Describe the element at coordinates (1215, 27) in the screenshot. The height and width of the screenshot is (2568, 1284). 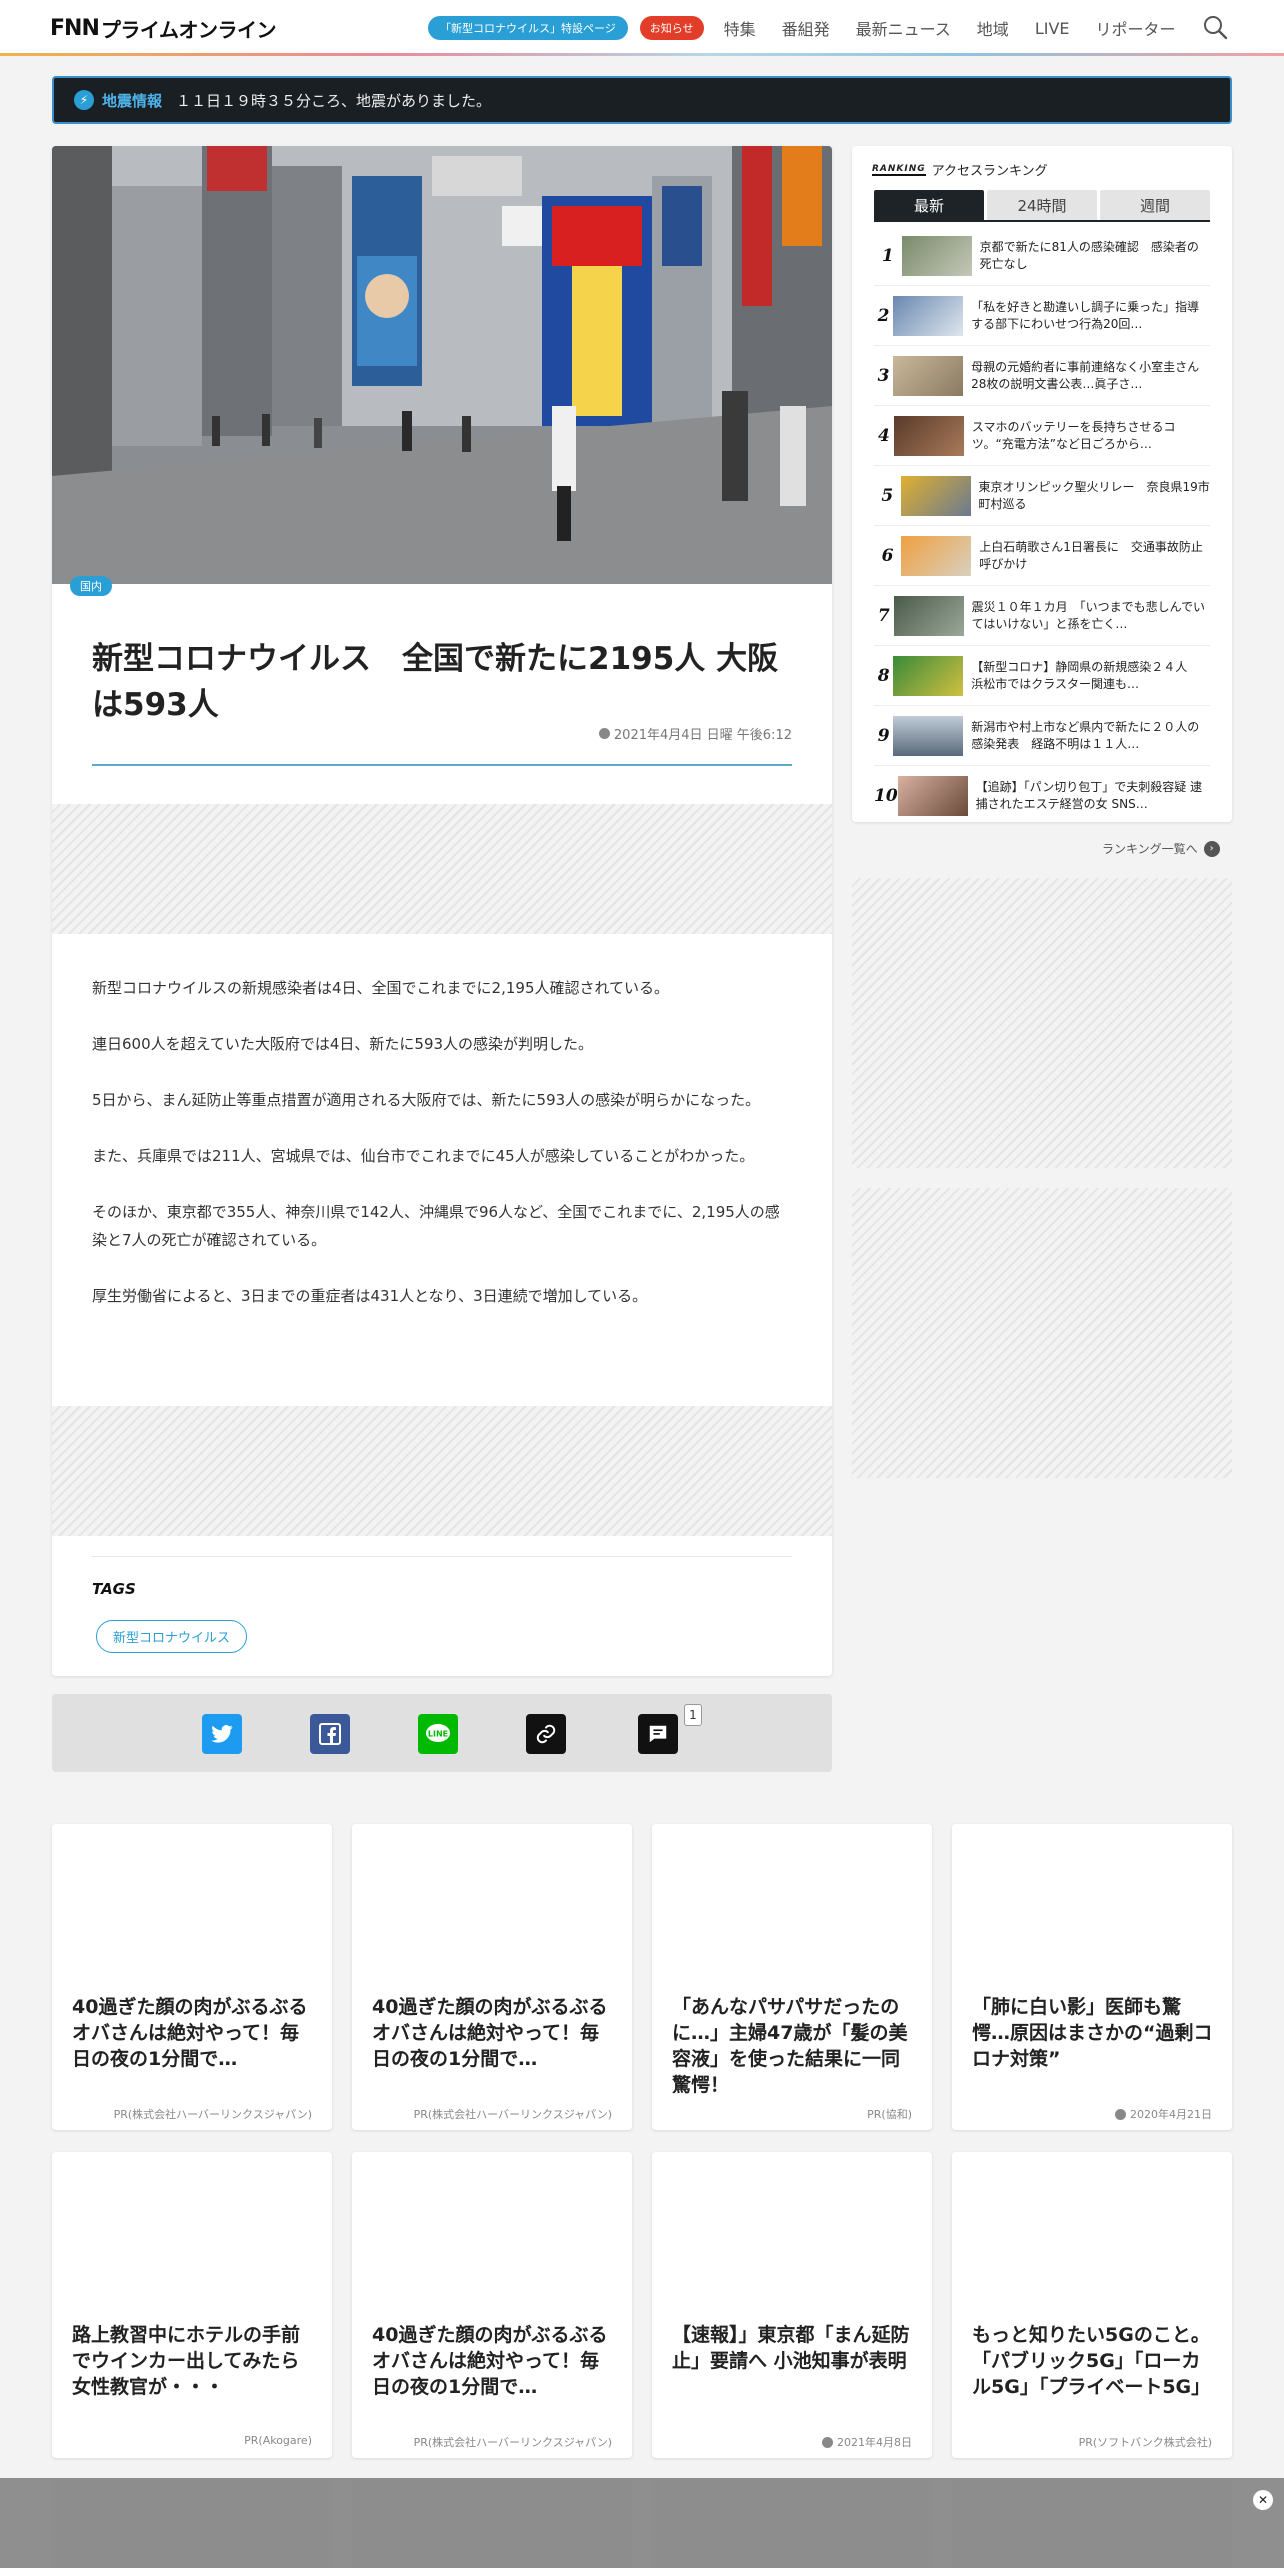
I see `search-icon` at that location.